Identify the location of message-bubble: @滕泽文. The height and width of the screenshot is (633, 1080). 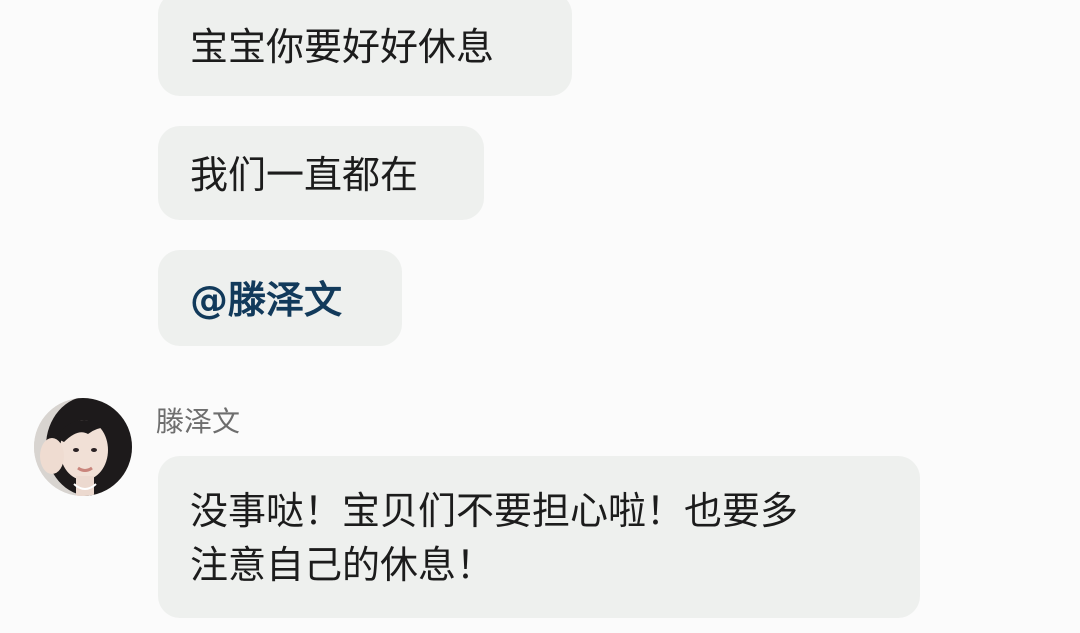
(280, 298).